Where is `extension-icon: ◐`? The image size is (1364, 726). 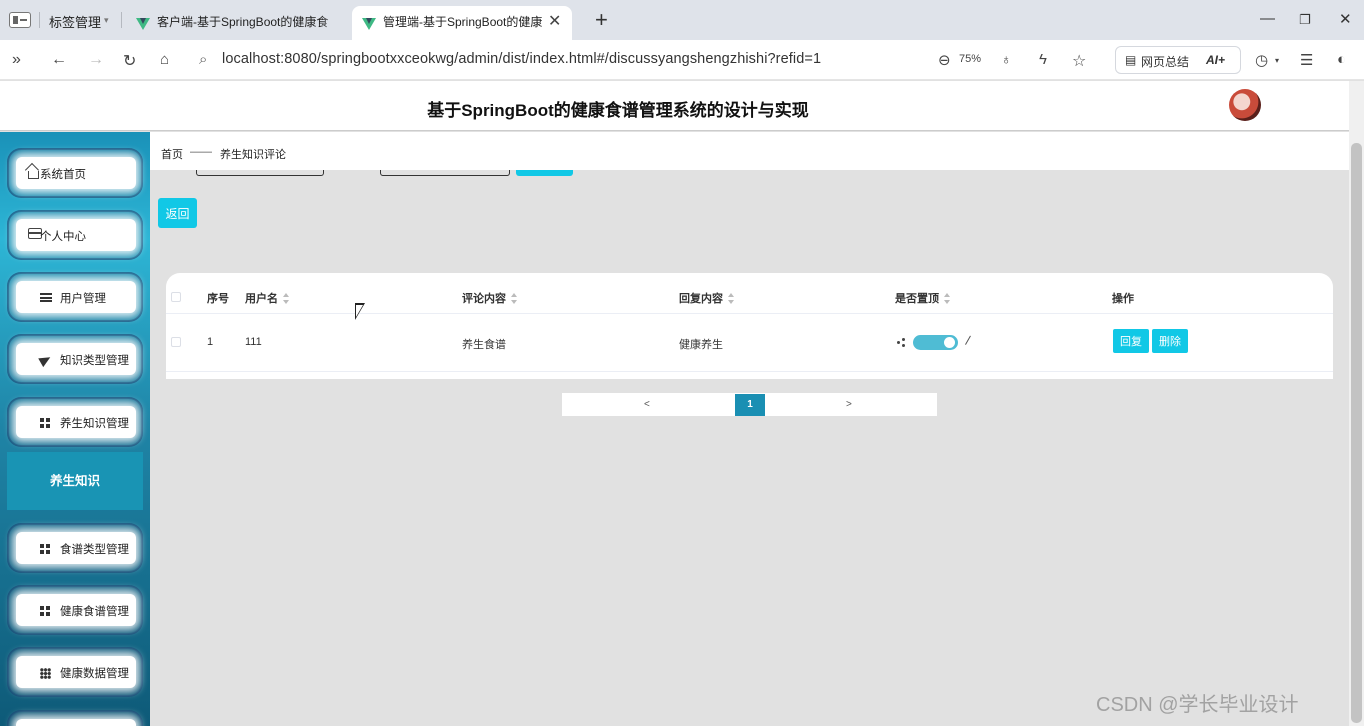 extension-icon: ◐ is located at coordinates (1341, 59).